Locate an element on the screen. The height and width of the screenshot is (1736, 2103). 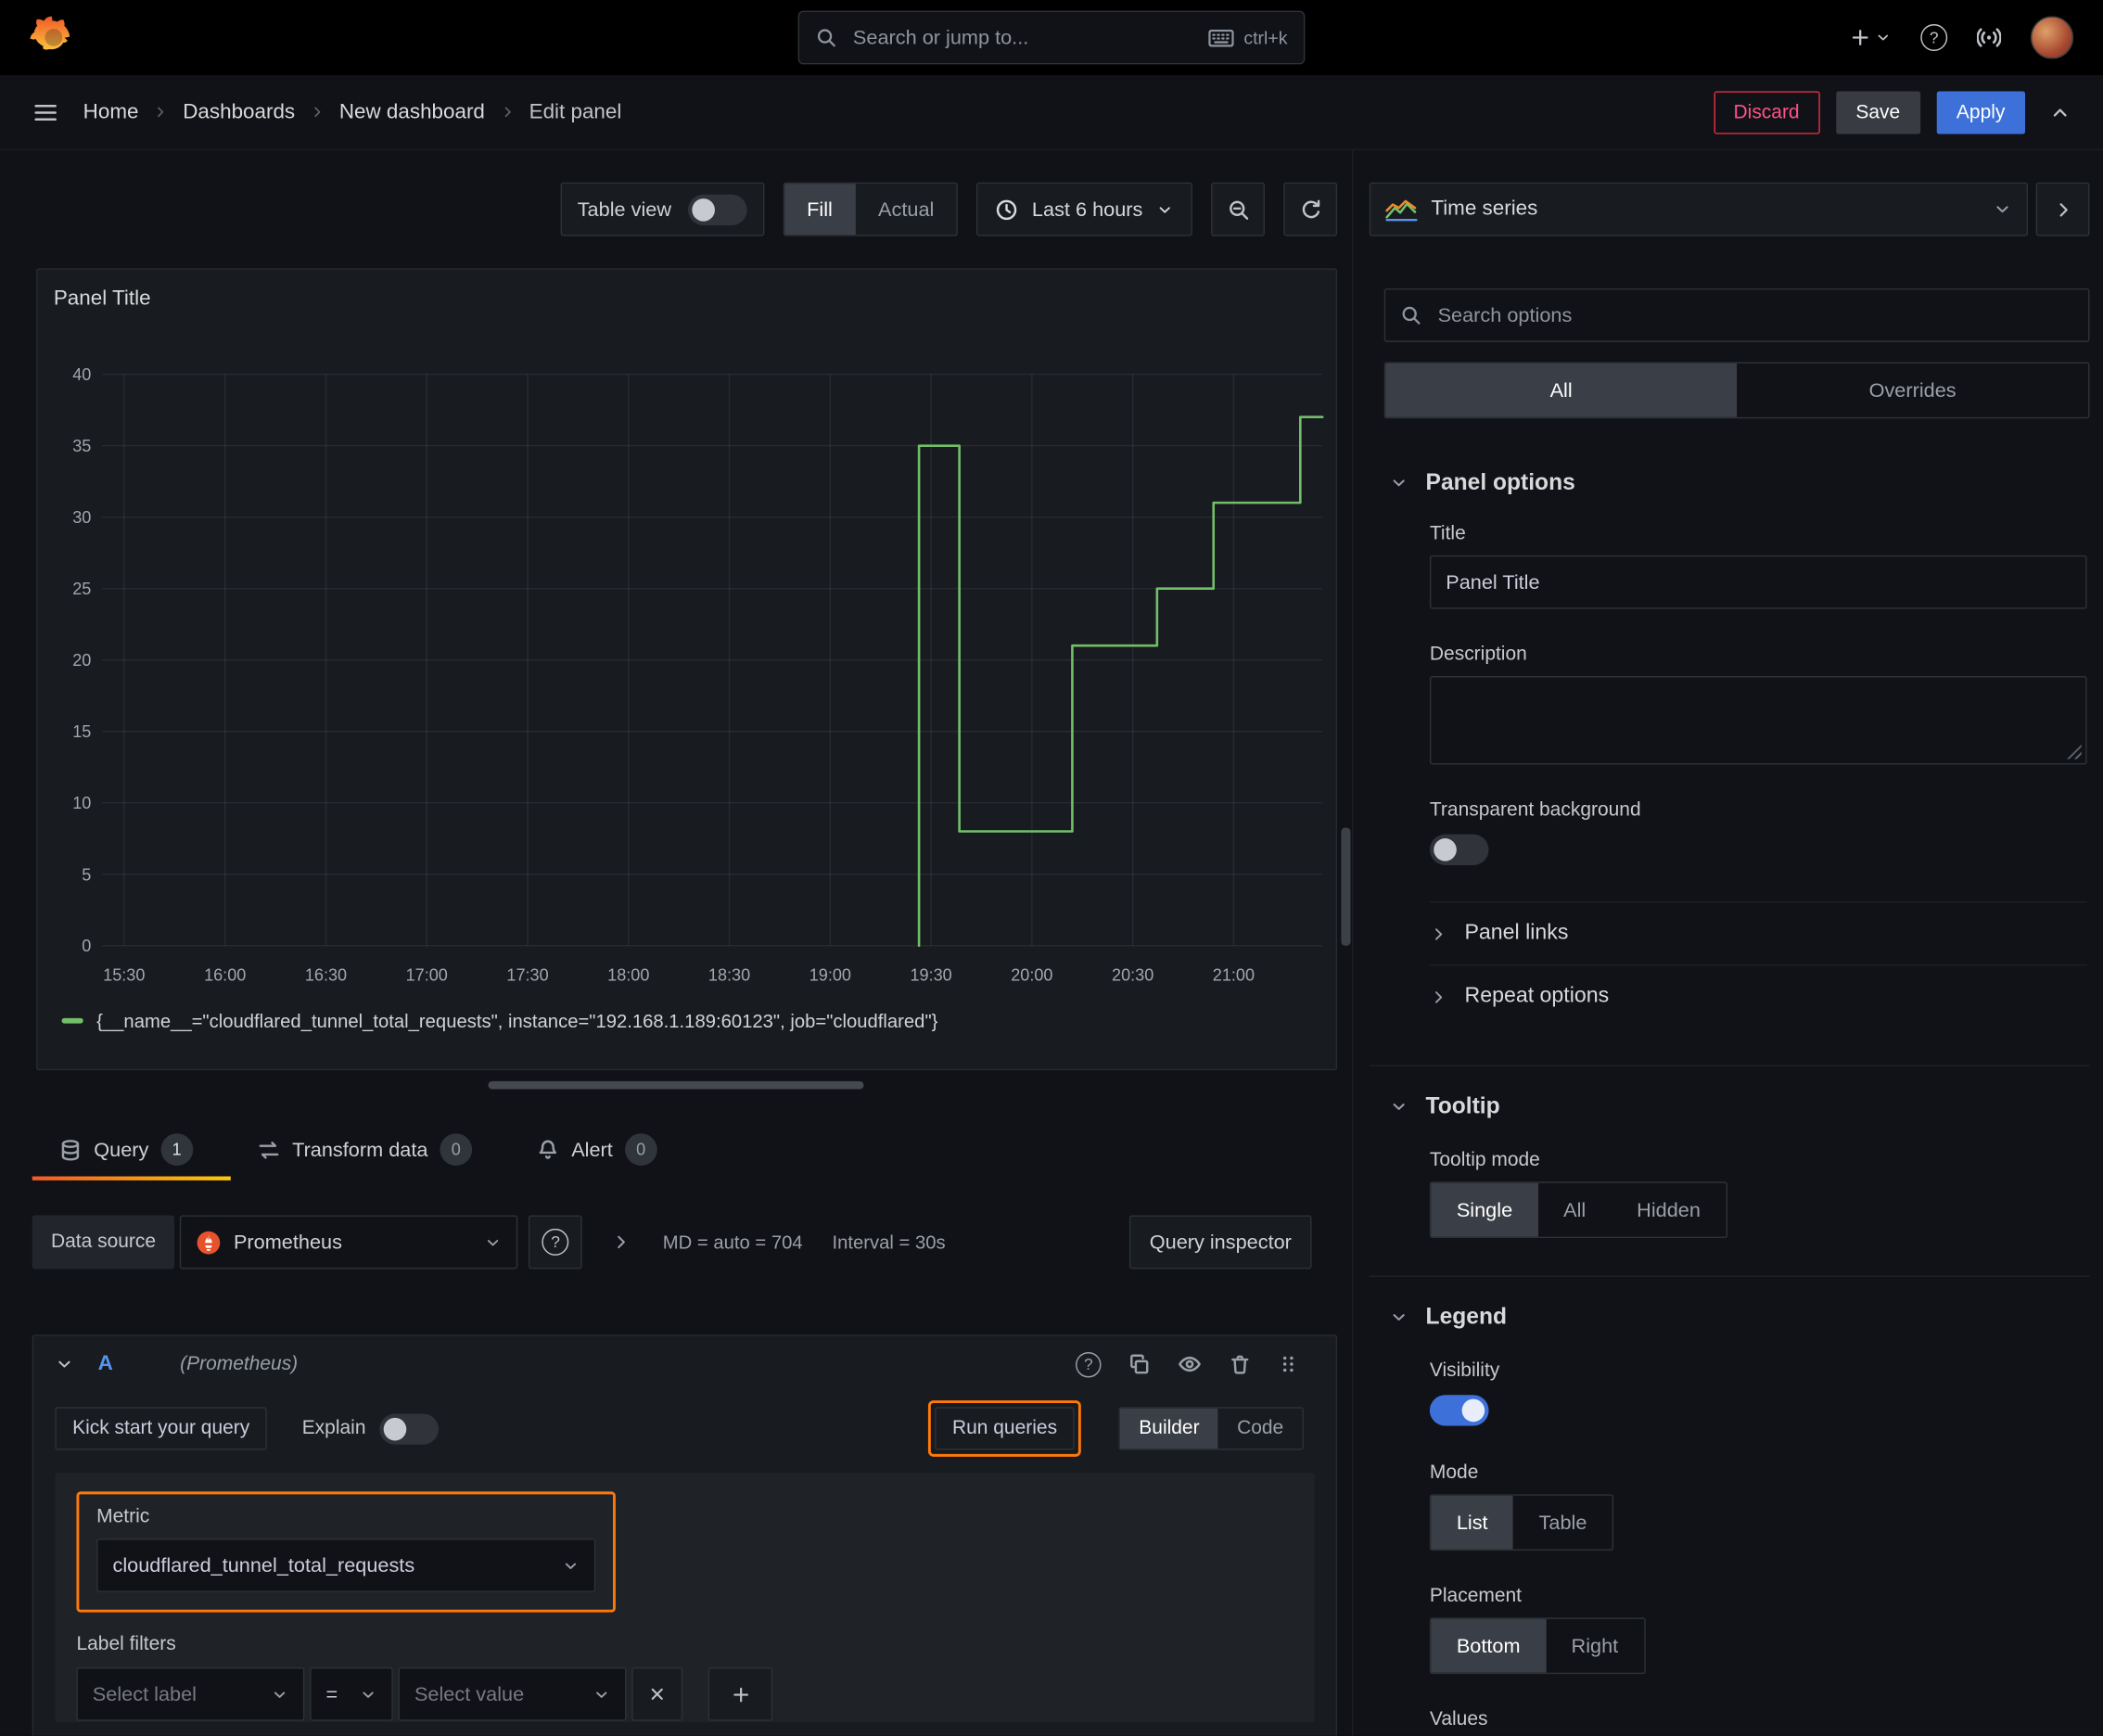
tab-query: Query 1 is located at coordinates (131, 1149).